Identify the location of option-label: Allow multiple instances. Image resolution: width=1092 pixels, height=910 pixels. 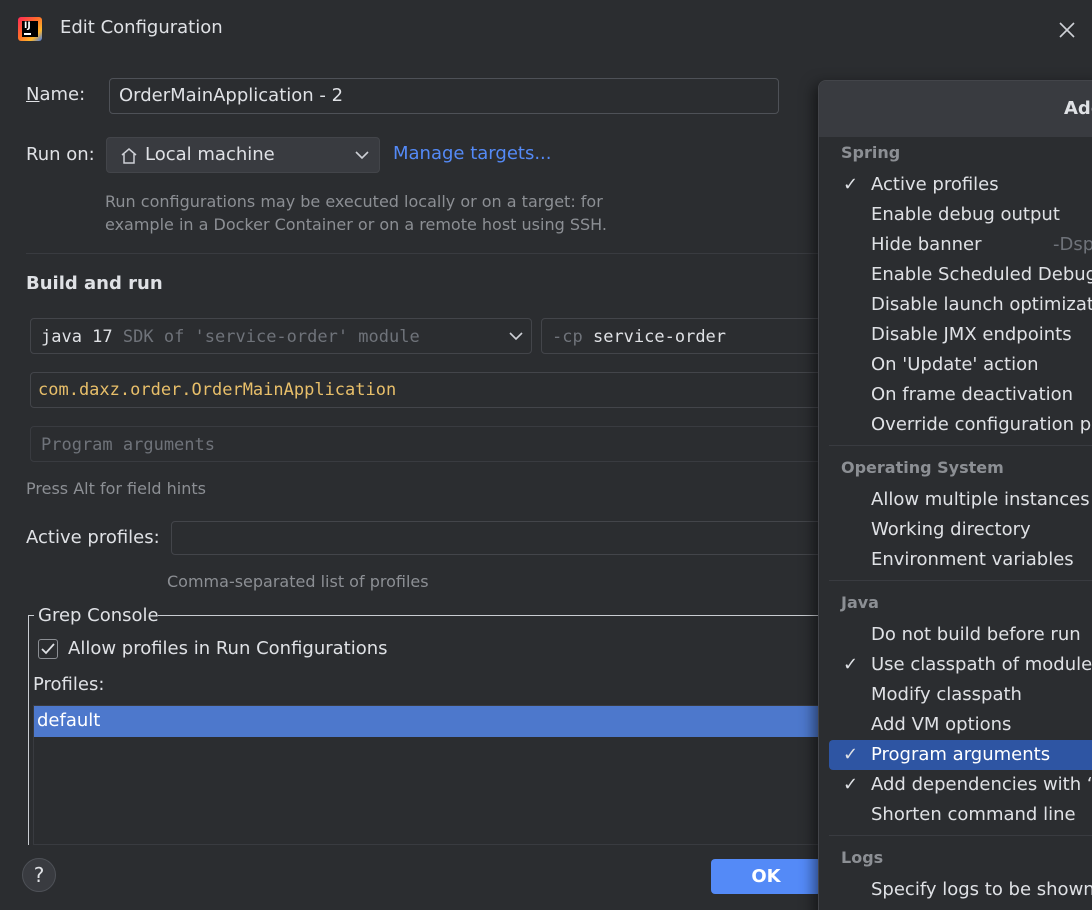
(980, 499).